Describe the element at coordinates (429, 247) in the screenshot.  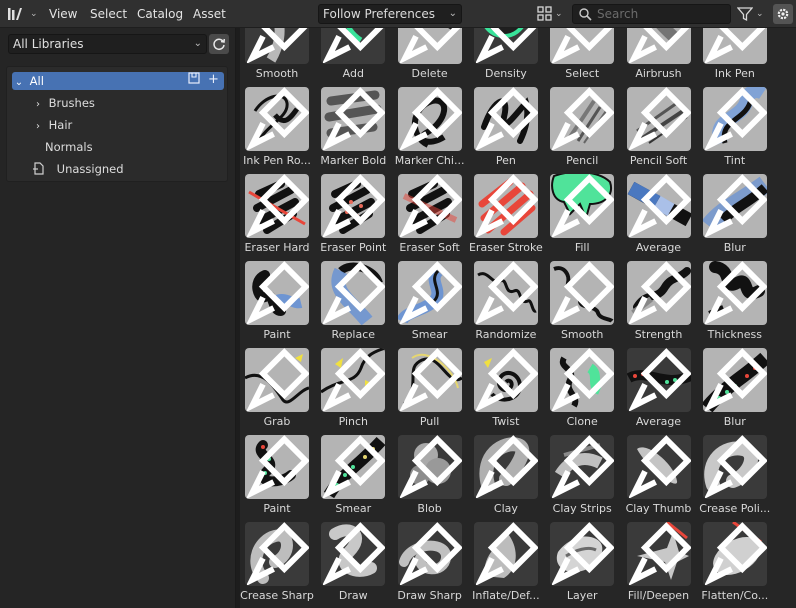
I see `asset-label: Eraser Soft` at that location.